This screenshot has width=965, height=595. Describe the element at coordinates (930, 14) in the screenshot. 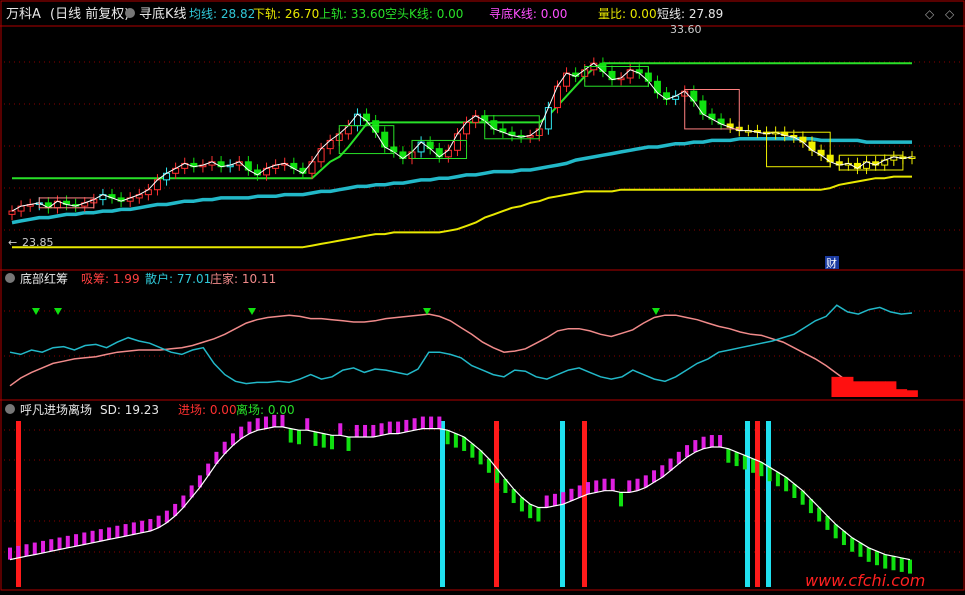

I see `diamond-icon: ◇` at that location.